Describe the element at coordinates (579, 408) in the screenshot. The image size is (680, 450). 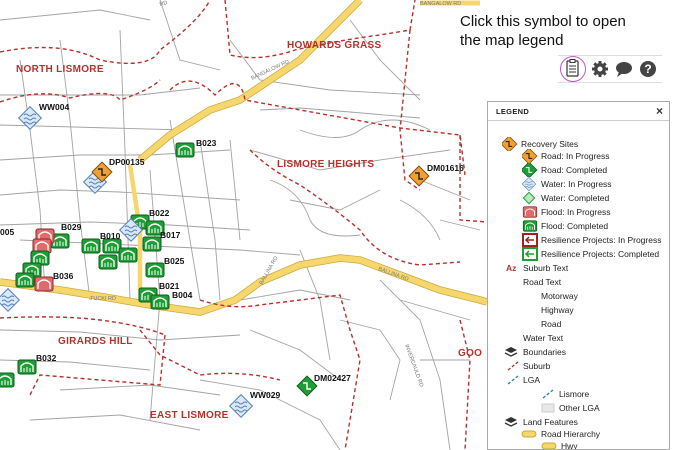
I see `legend-item-label: Other LGA` at that location.